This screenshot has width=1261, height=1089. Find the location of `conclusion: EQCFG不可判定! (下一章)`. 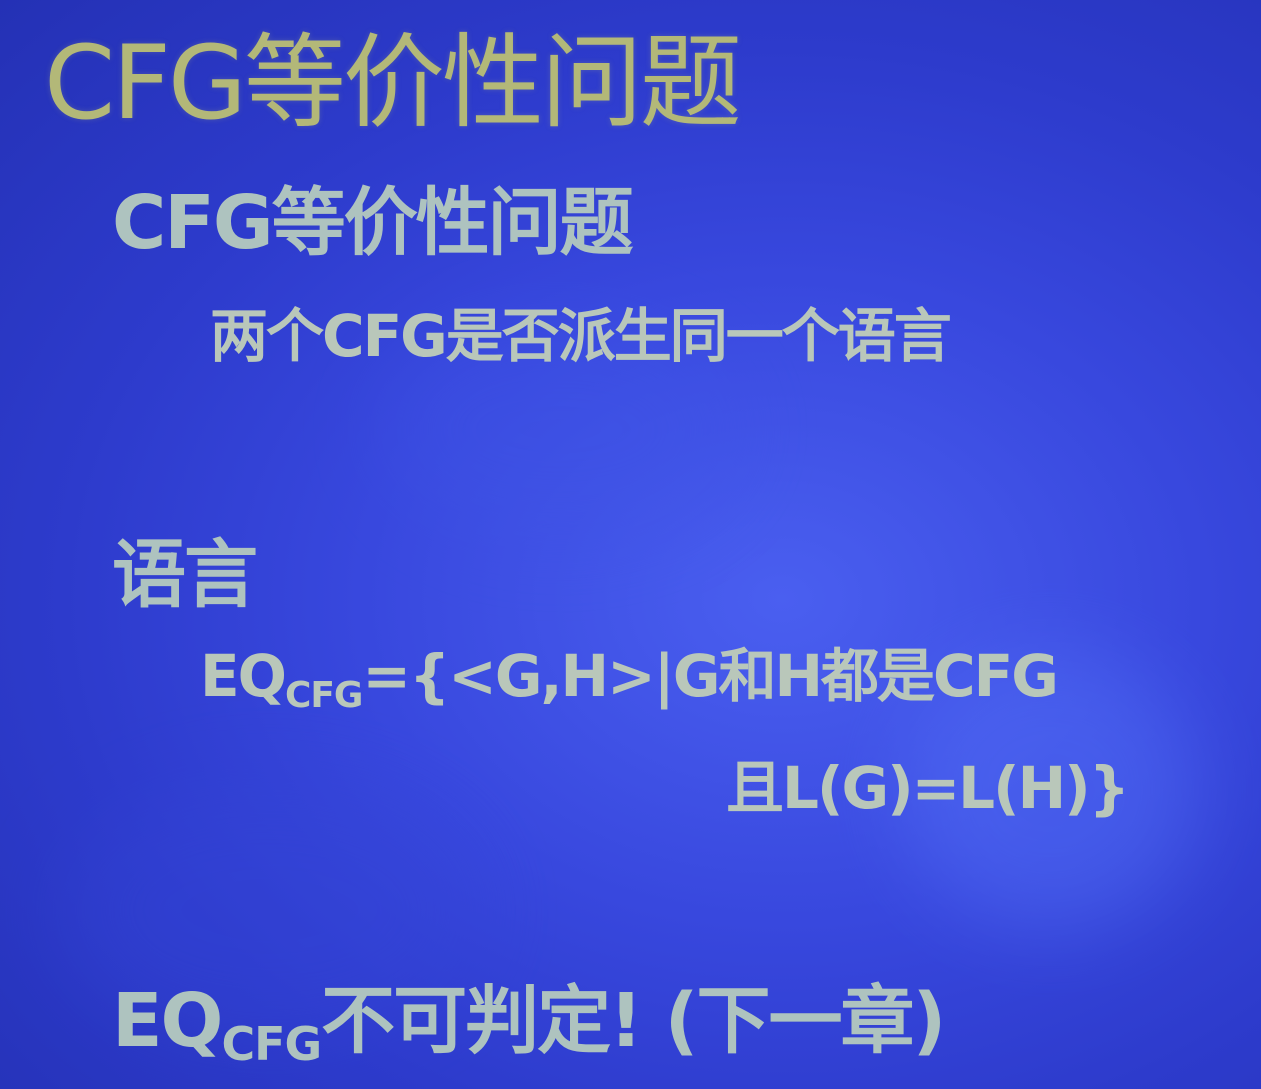

conclusion: EQCFG不可判定! (下一章) is located at coordinates (529, 1025).